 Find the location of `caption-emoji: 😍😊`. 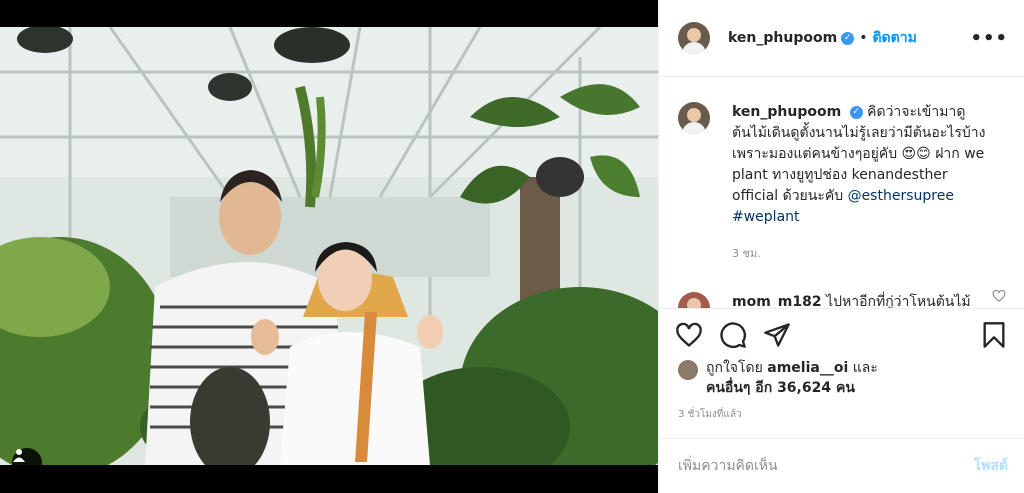

caption-emoji: 😍😊 is located at coordinates (916, 154).